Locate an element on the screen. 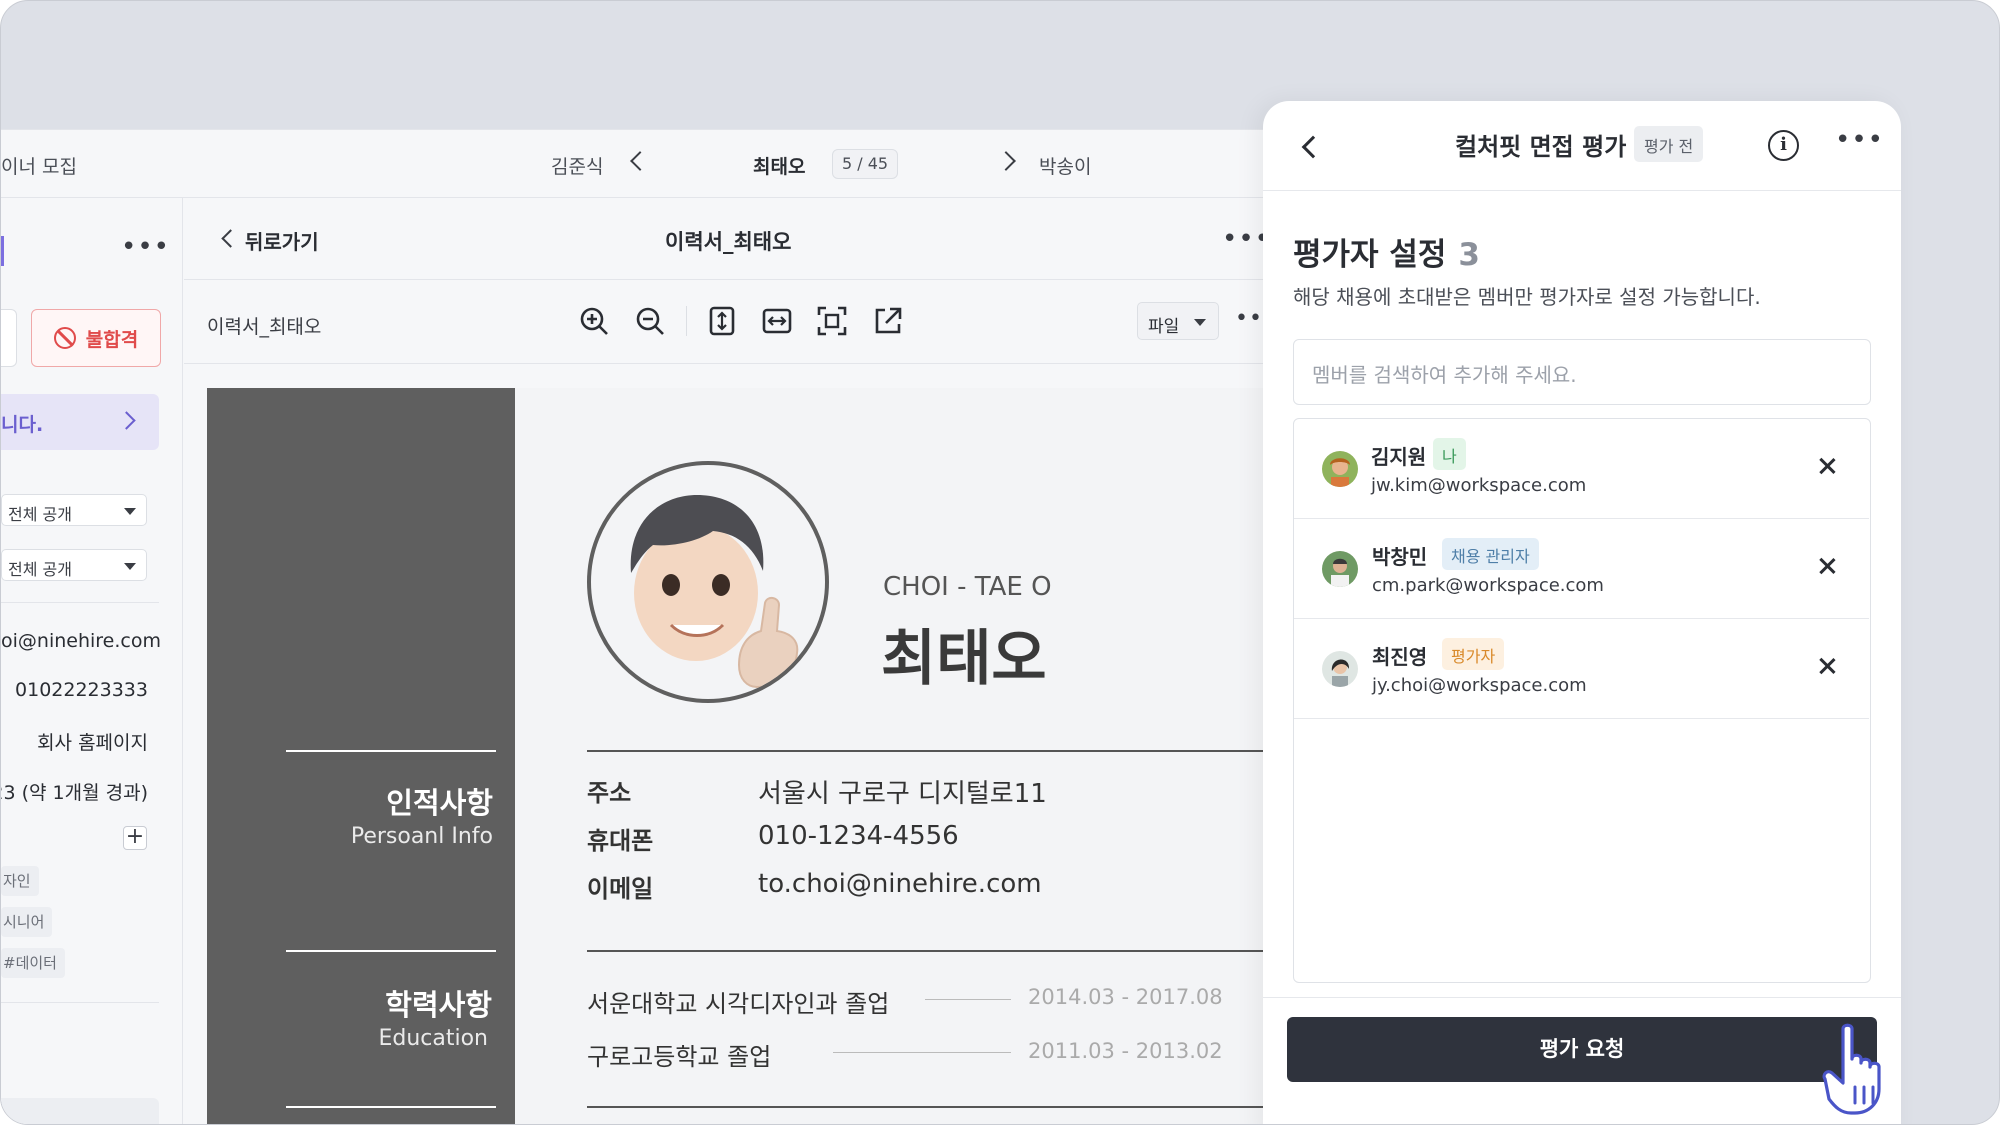  notice-banner: 니다. is located at coordinates (80, 422).